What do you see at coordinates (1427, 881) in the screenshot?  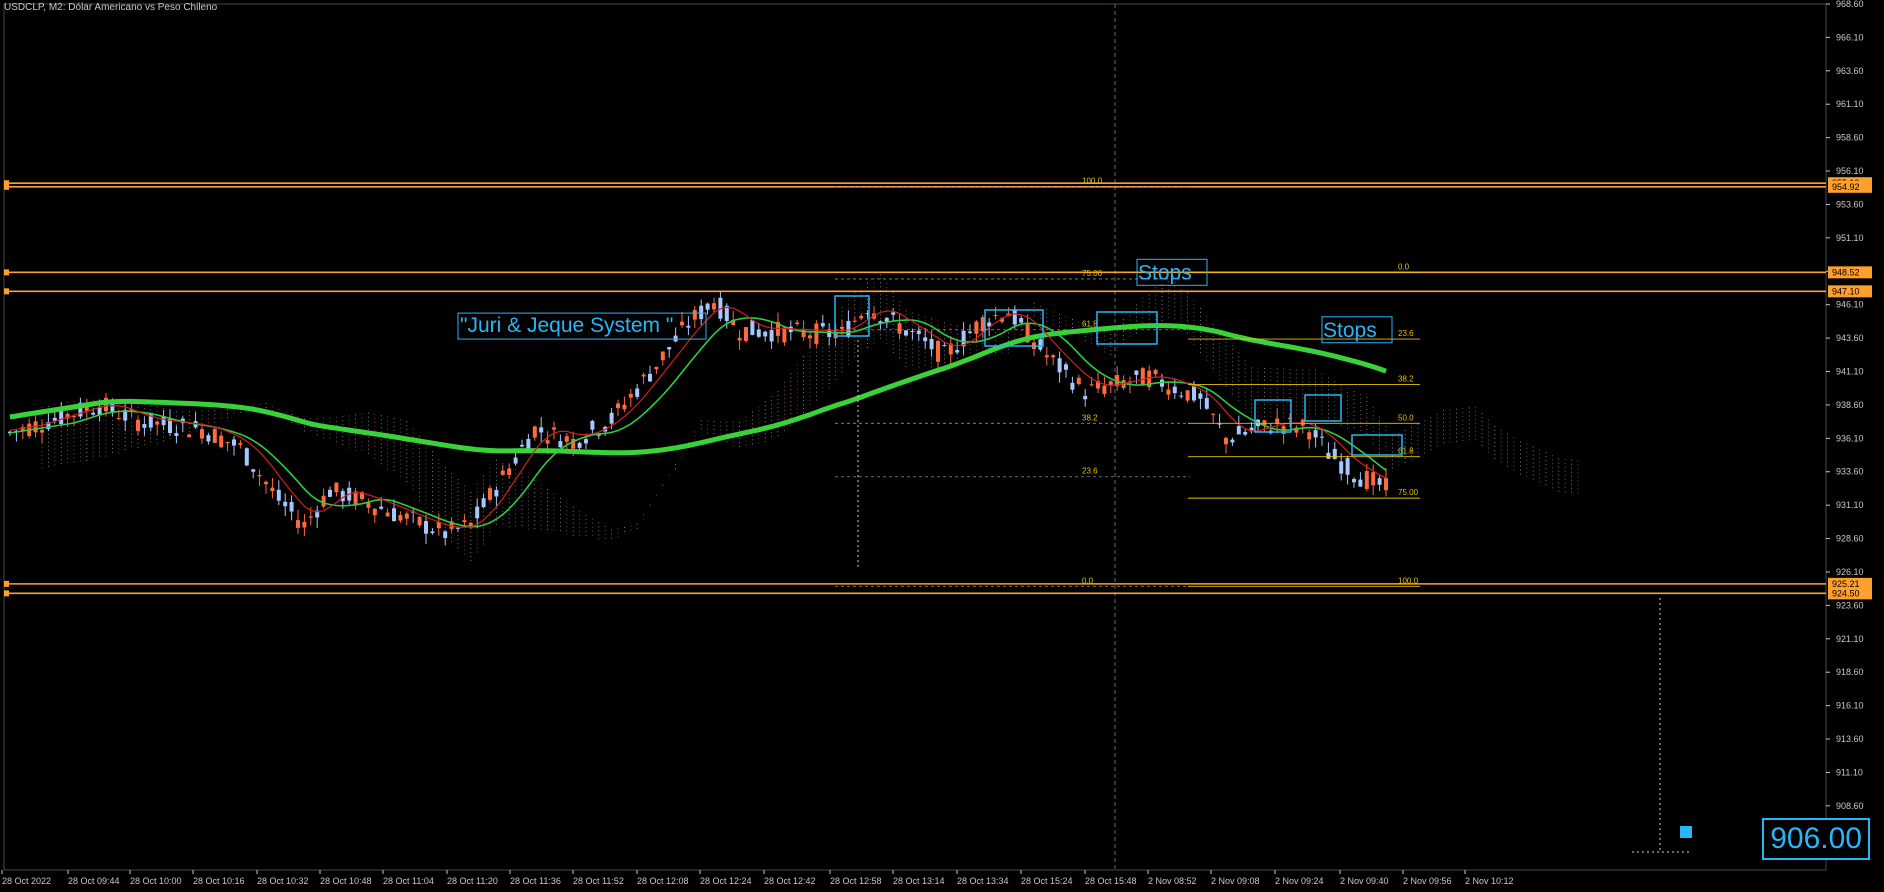 I see `x-tick-label: 2 Nov 09:56` at bounding box center [1427, 881].